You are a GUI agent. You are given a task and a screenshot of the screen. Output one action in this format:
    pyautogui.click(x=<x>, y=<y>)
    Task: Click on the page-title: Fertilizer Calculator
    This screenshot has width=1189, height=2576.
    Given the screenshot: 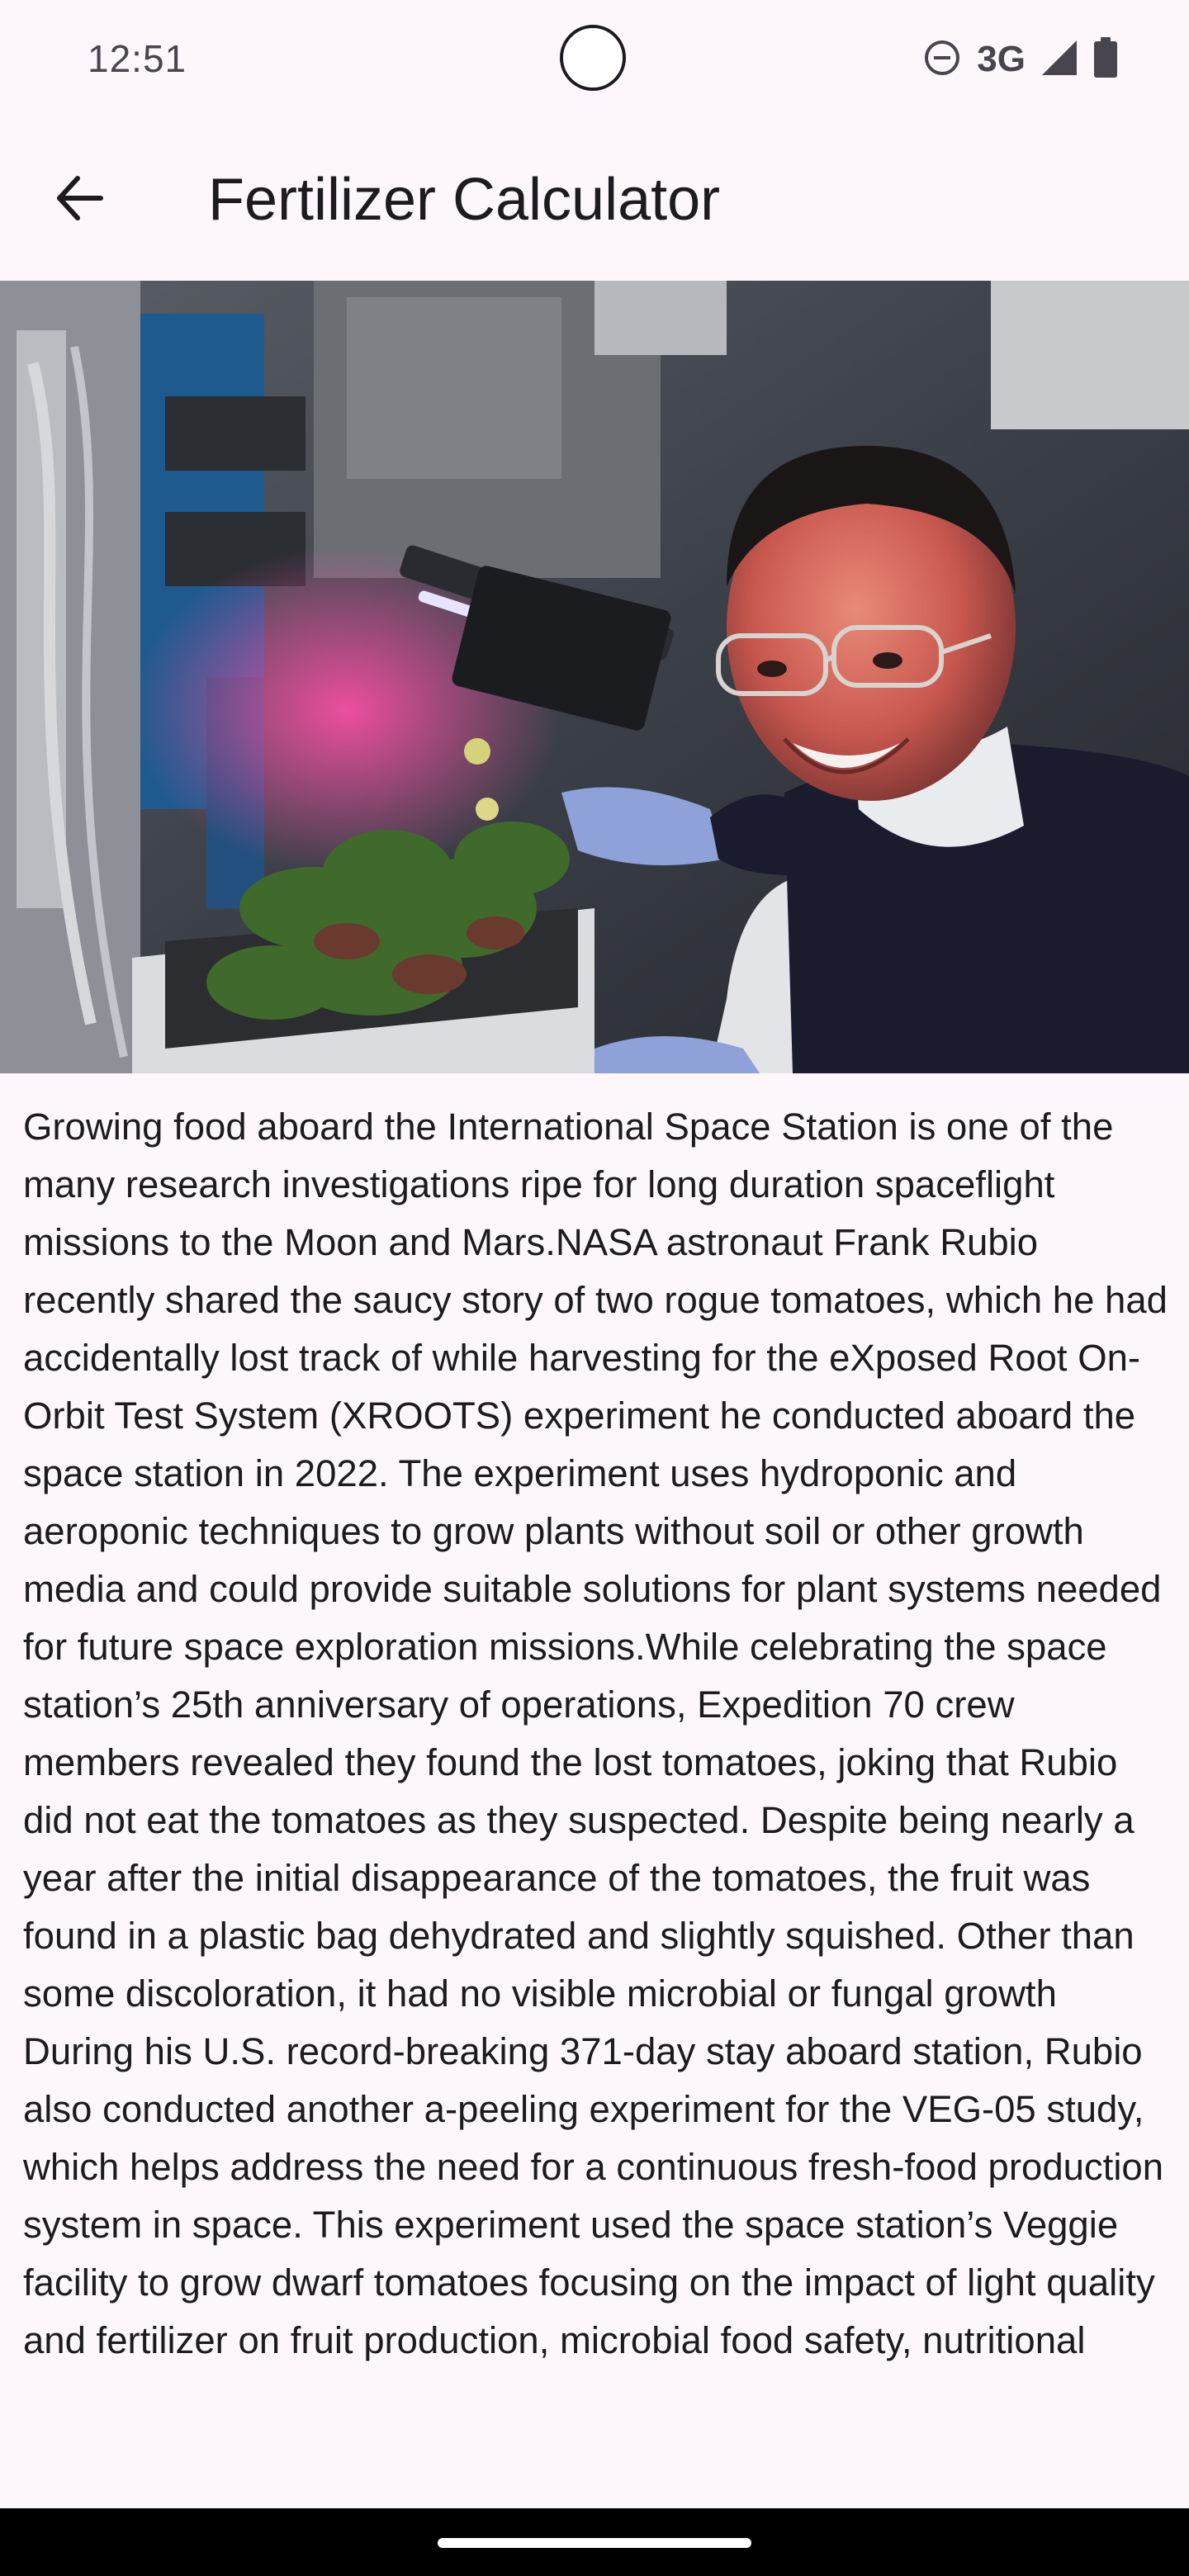 What is the action you would take?
    pyautogui.click(x=464, y=200)
    